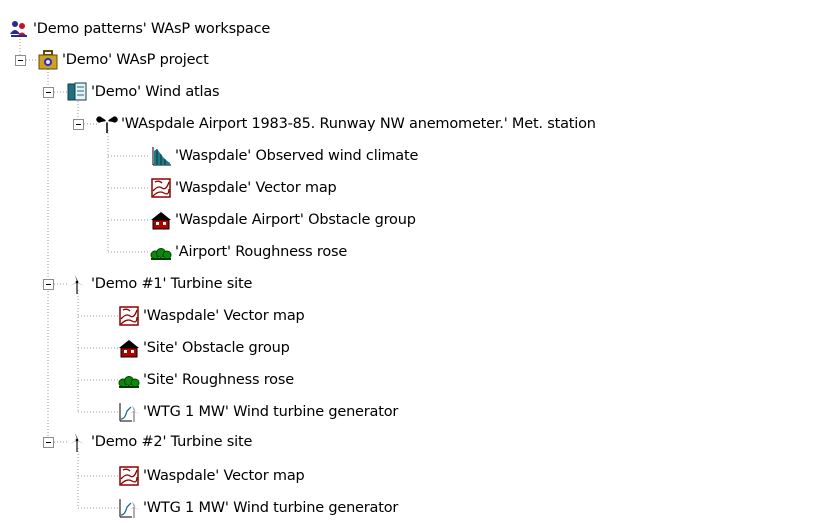 The image size is (820, 523). I want to click on collapse-toggle-project, so click(20, 60).